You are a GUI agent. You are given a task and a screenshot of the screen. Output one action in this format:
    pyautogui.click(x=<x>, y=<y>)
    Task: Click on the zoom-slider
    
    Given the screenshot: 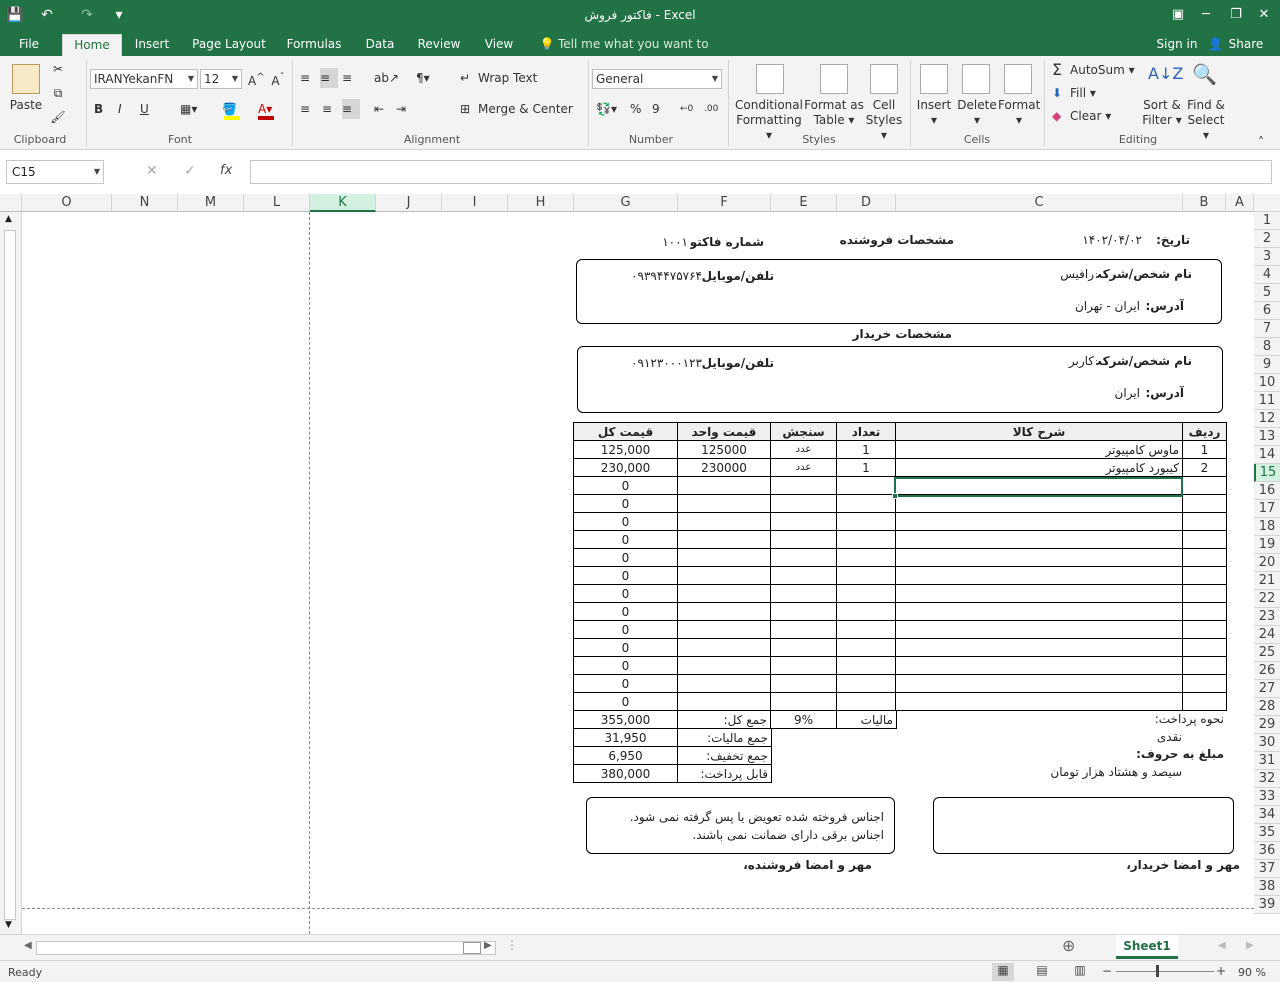 What is the action you would take?
    pyautogui.click(x=1165, y=971)
    